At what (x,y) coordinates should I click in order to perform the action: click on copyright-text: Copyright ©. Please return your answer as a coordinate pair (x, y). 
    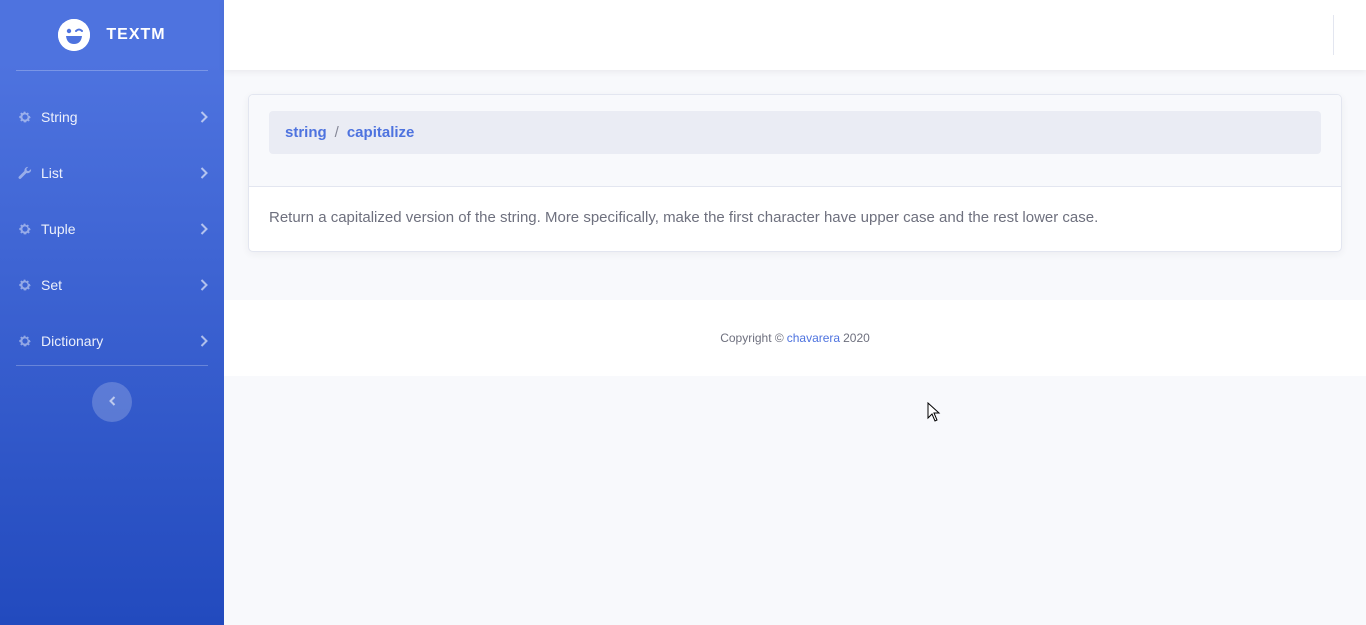
    Looking at the image, I should click on (752, 338).